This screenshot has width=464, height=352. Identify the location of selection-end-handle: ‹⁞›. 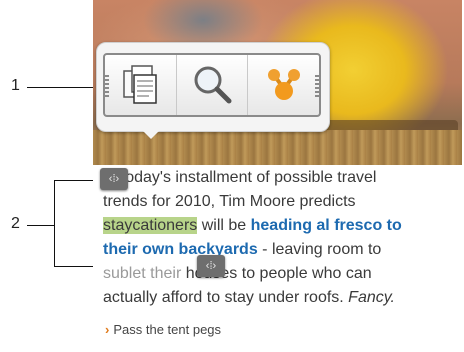
(211, 266).